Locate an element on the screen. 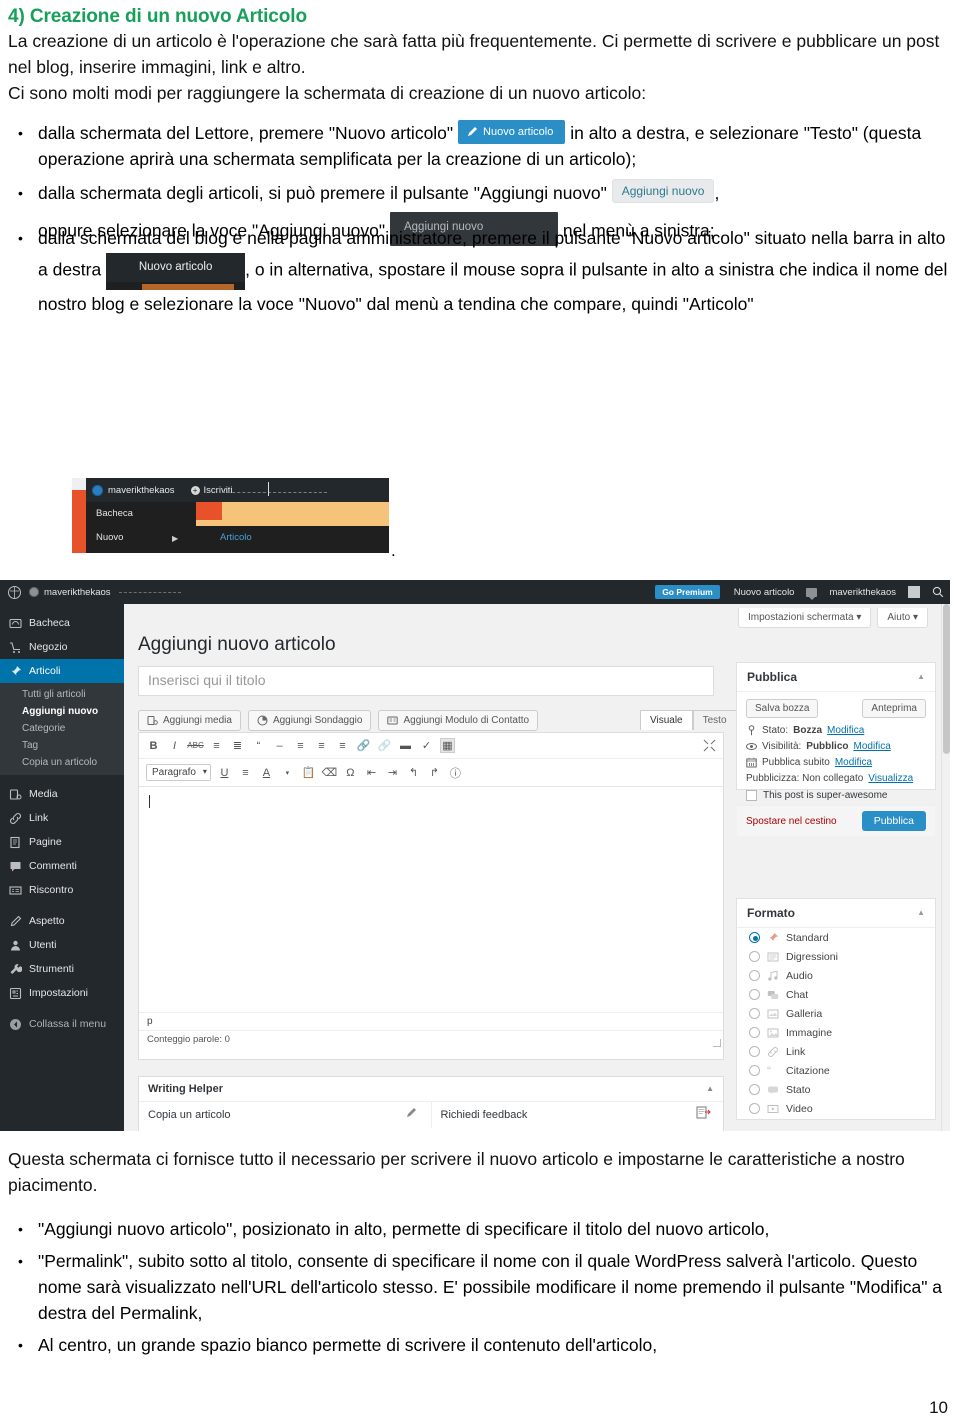  preview-button: Anteprima is located at coordinates (894, 708).